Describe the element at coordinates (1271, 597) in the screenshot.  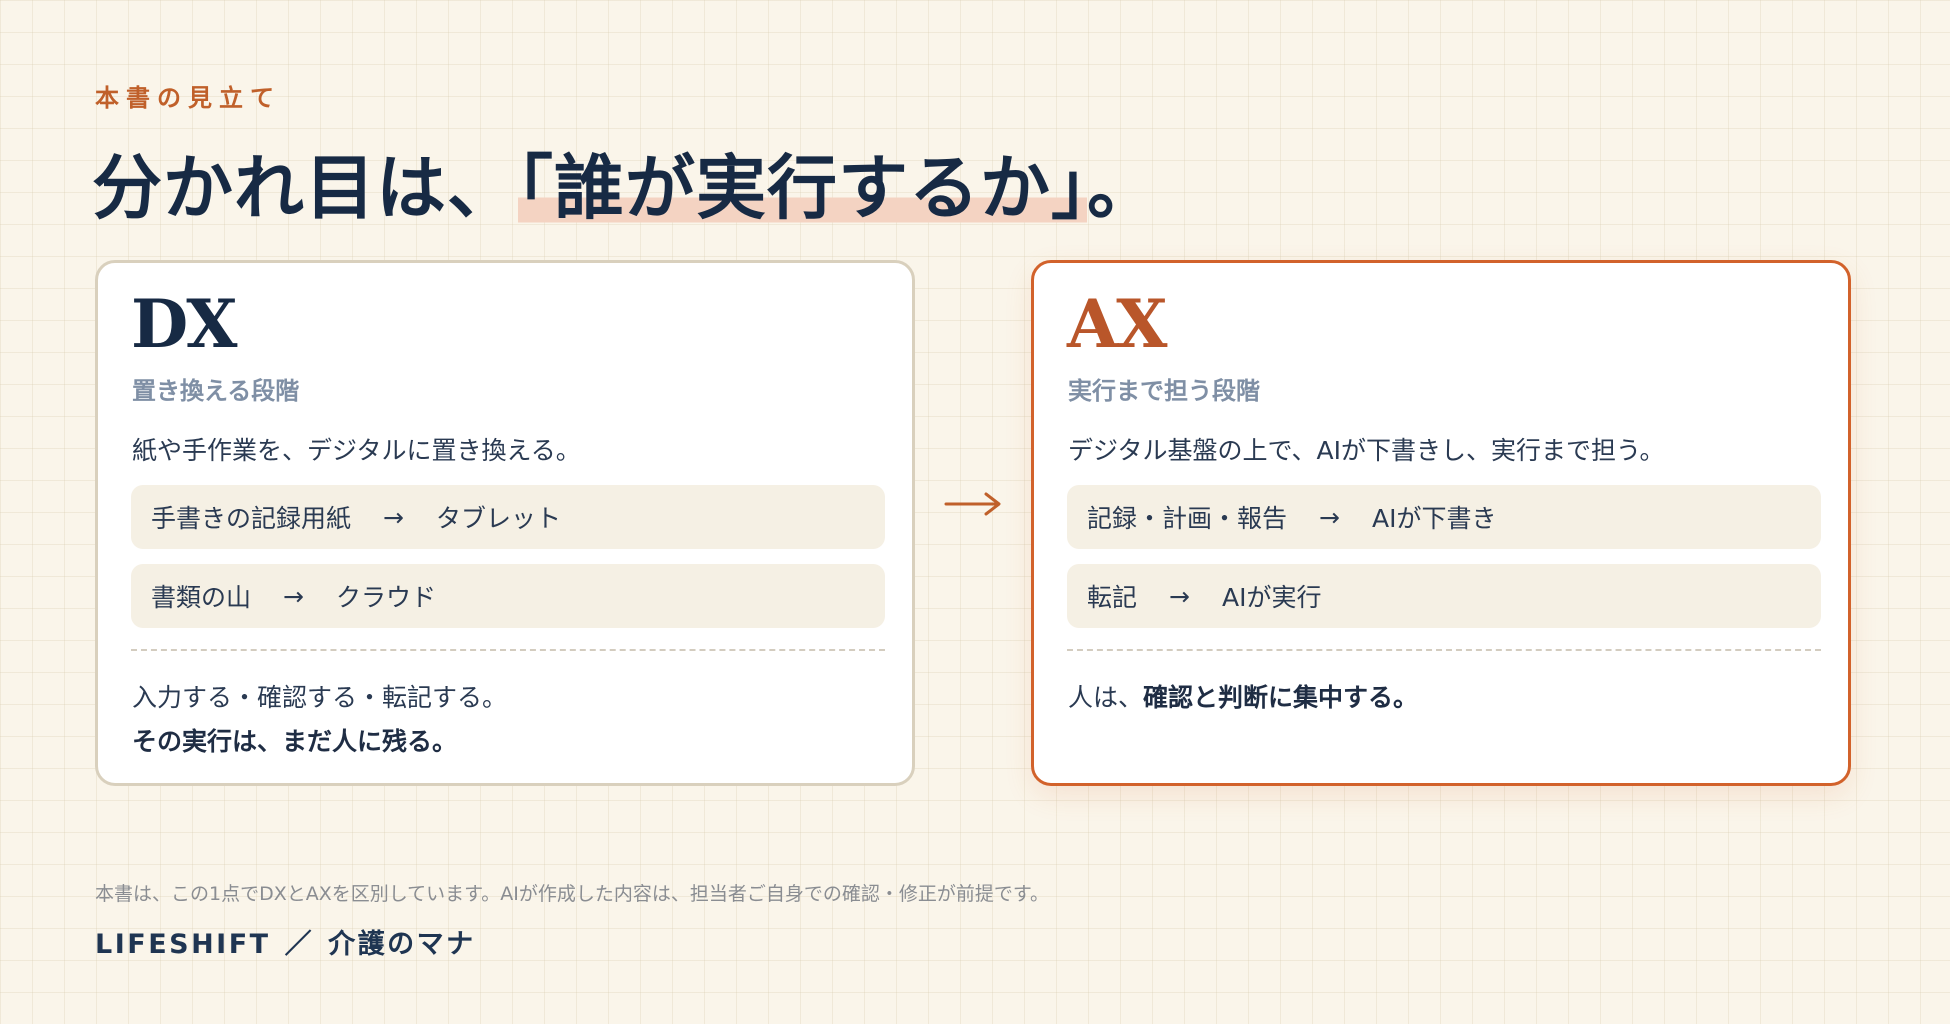
I see `example-to: AIが実行` at that location.